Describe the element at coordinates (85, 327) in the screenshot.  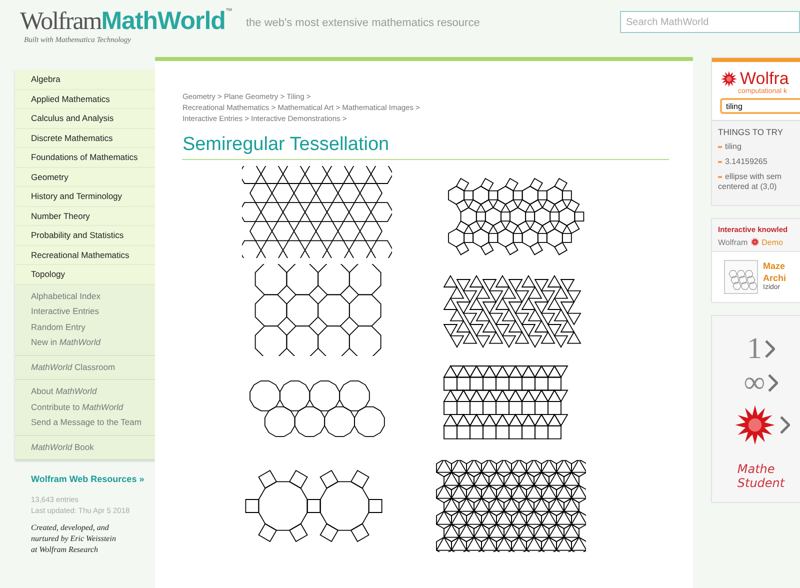
I see `nav-link: Random Entry` at that location.